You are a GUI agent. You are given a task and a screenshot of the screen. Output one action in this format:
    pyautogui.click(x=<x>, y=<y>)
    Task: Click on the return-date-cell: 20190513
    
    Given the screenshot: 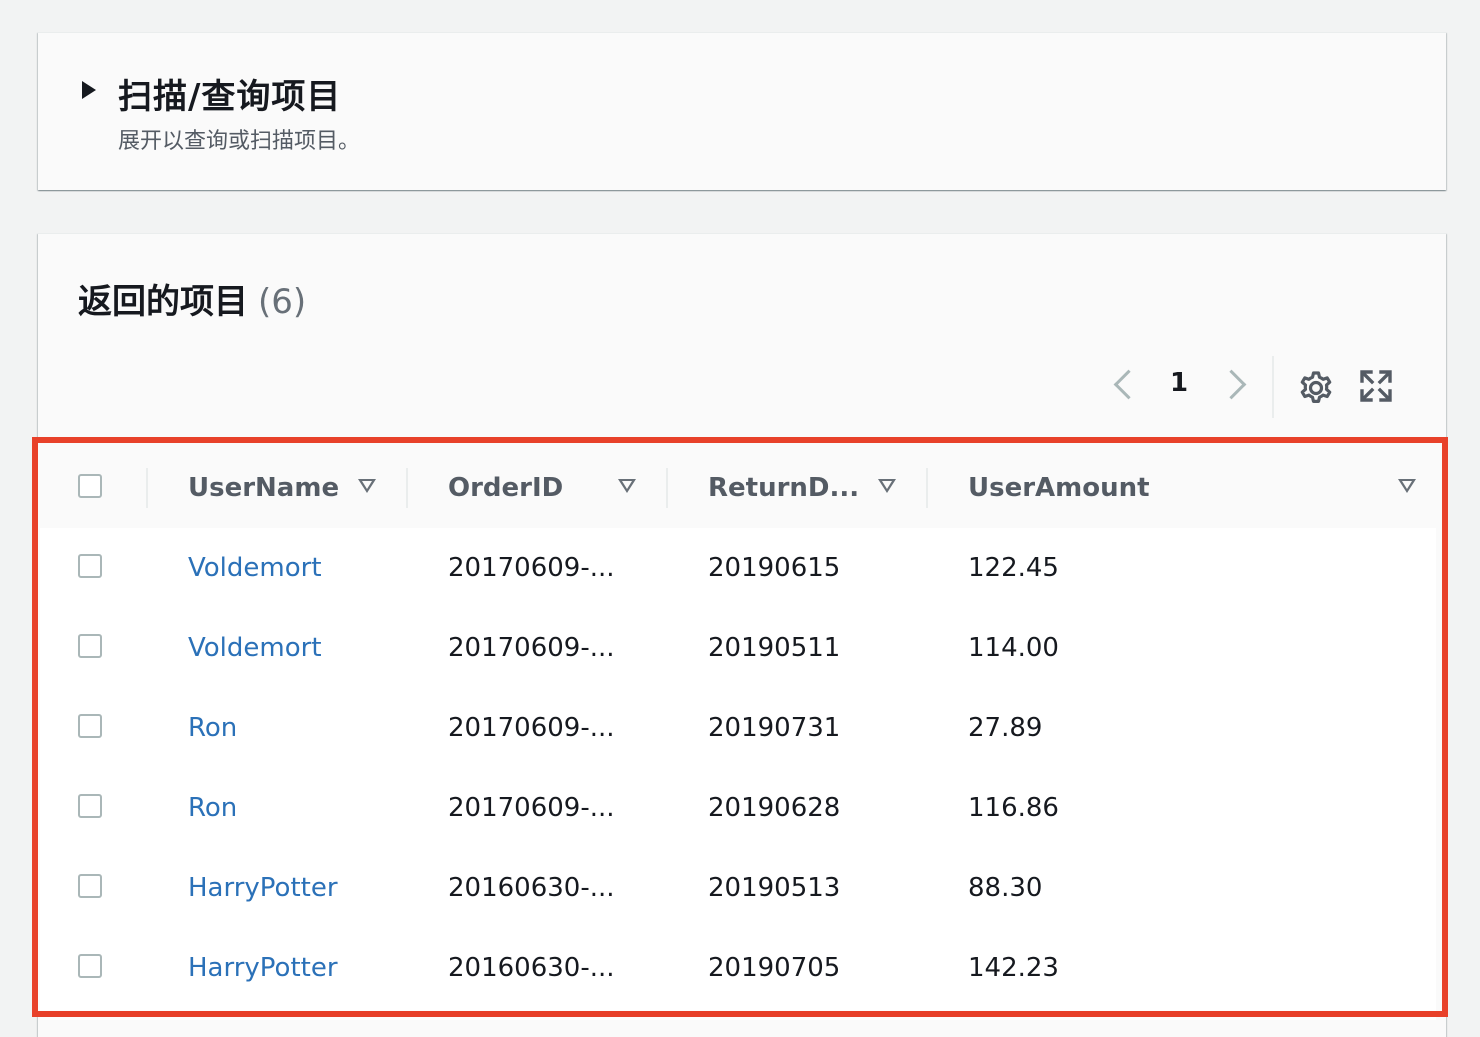 What is the action you would take?
    pyautogui.click(x=774, y=888)
    